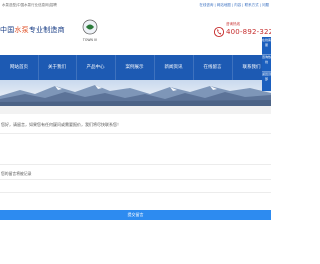  Describe the element at coordinates (266, 80) in the screenshot. I see `float-tab-top: 返回顶部` at that location.